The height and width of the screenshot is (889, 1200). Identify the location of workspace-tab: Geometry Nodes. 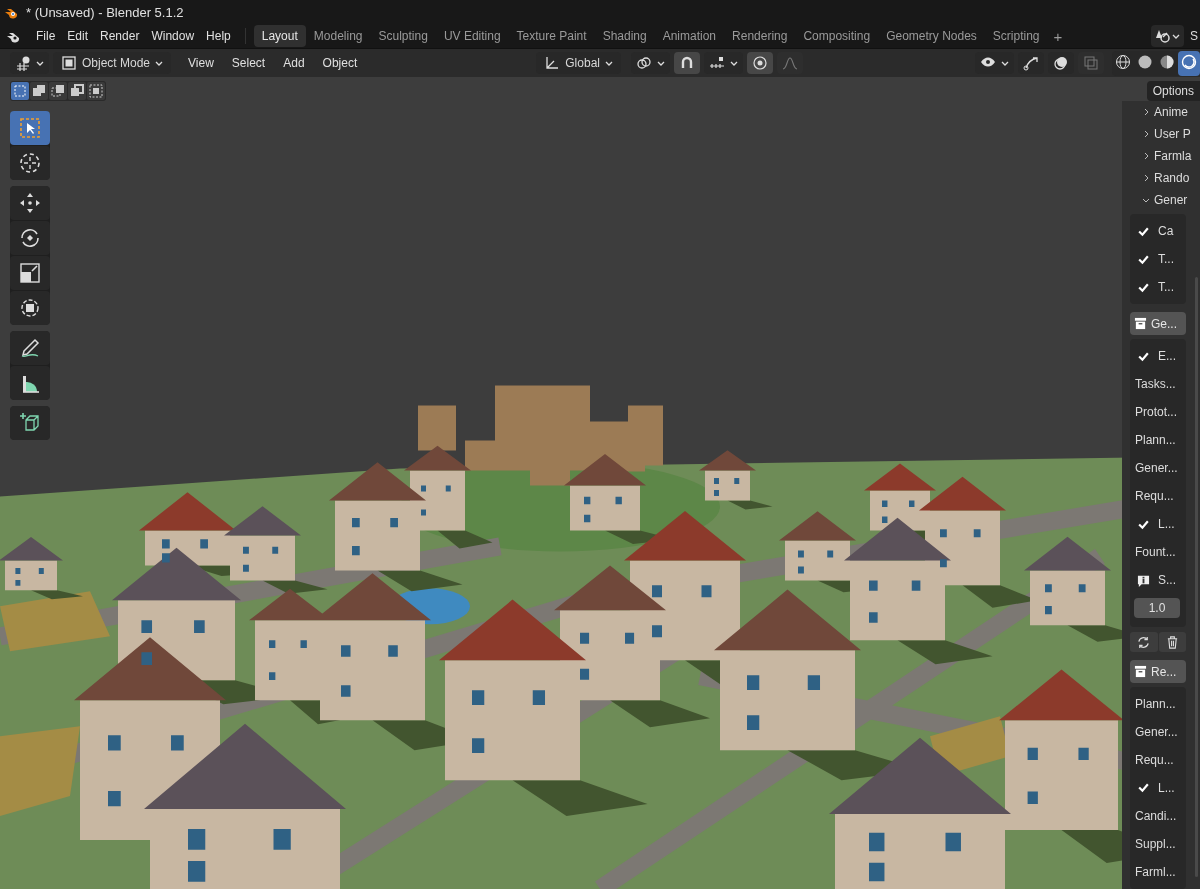
(931, 36).